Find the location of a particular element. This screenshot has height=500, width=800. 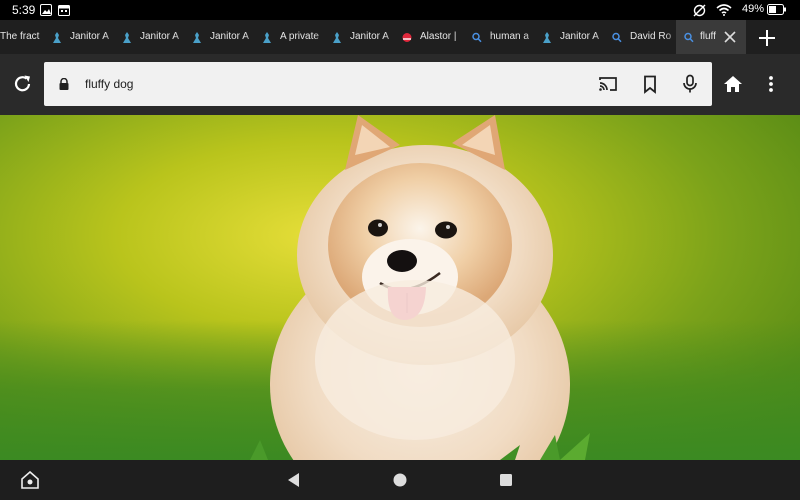

no-sync-icon is located at coordinates (699, 10).